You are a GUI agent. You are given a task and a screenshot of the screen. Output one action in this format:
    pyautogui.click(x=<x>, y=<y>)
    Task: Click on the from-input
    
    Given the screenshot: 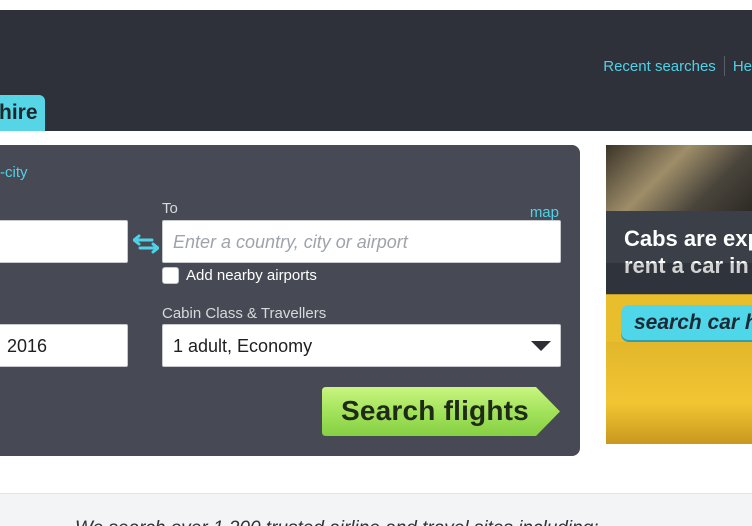 What is the action you would take?
    pyautogui.click(x=64, y=241)
    